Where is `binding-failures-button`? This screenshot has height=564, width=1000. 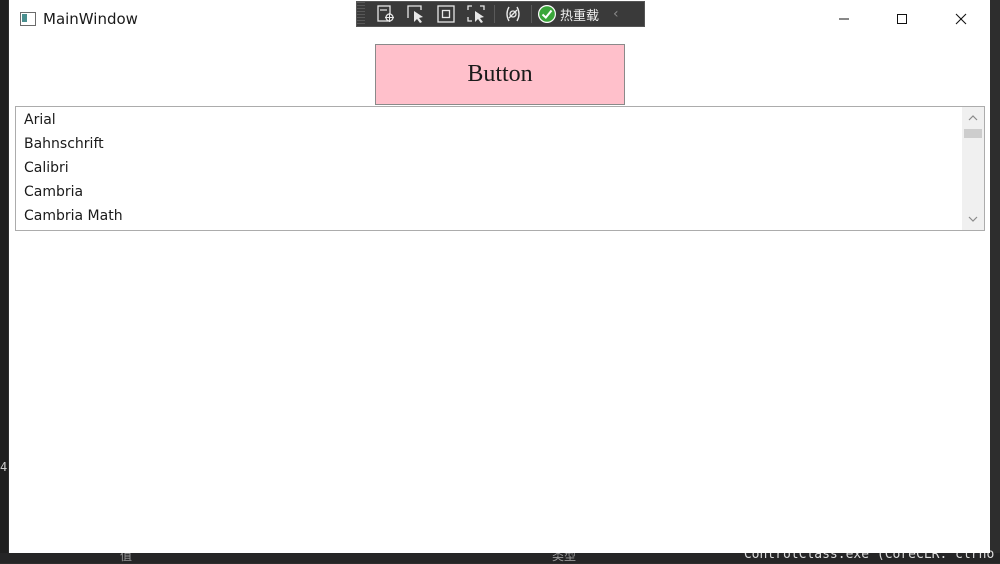 binding-failures-button is located at coordinates (513, 14).